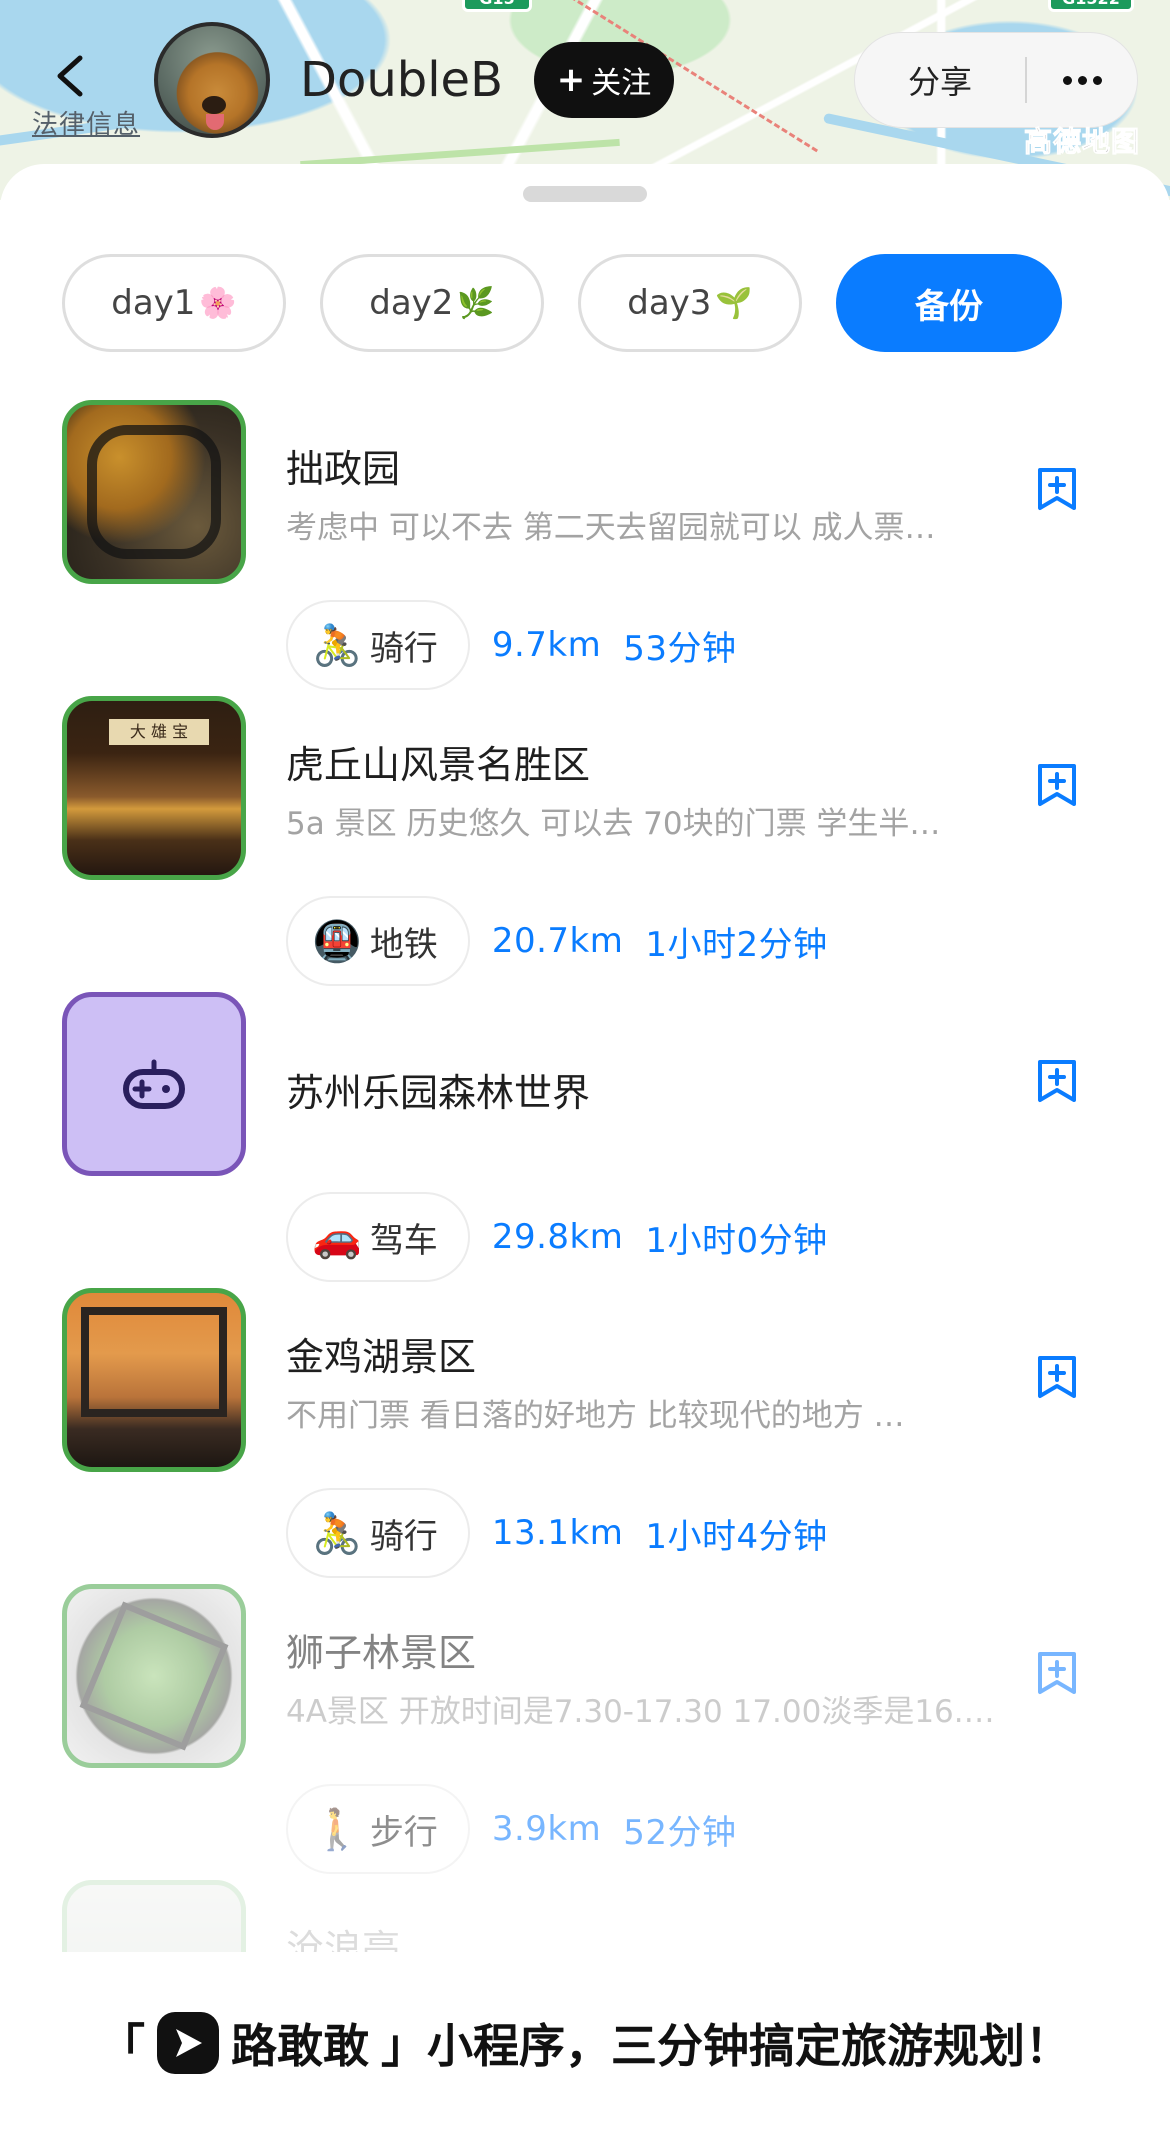 This screenshot has height=2133, width=1170. What do you see at coordinates (215, 122) in the screenshot?
I see `avatar-dog-tongue` at bounding box center [215, 122].